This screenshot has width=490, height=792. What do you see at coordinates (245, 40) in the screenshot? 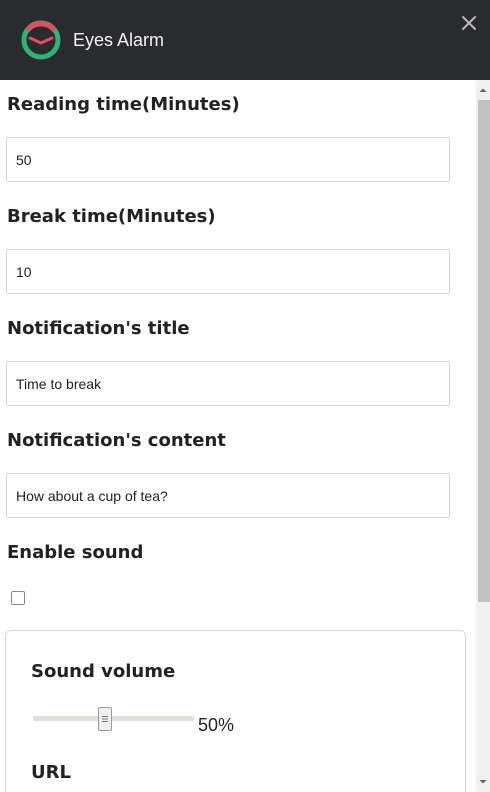
I see `title-bar: Eyes Alarm` at bounding box center [245, 40].